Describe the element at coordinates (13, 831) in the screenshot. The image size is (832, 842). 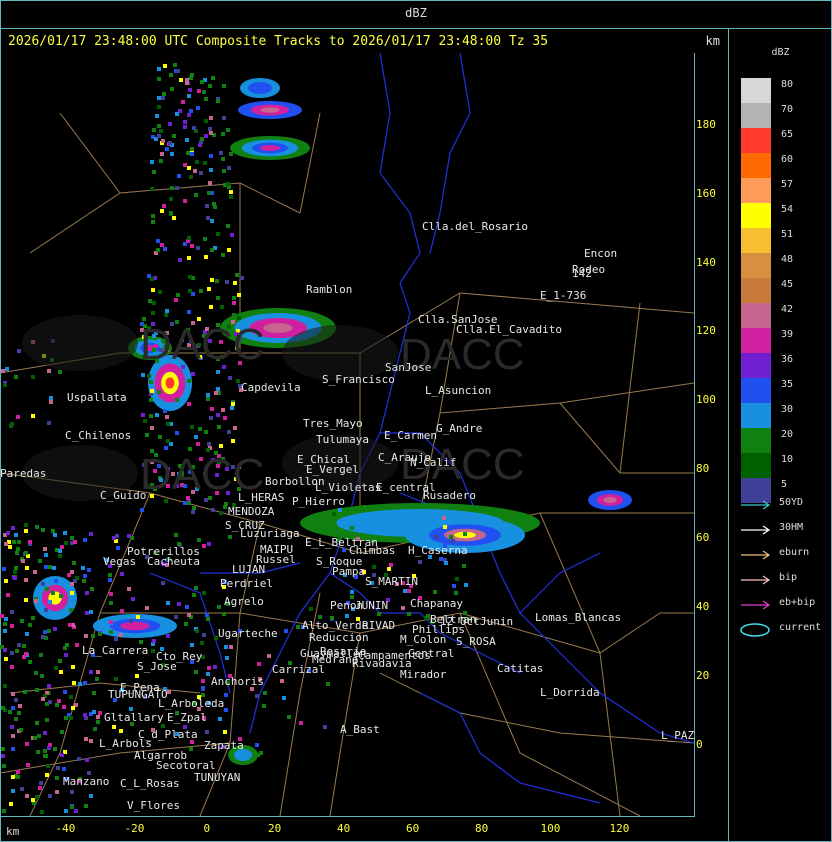
I see `x-axis-unit: km` at that location.